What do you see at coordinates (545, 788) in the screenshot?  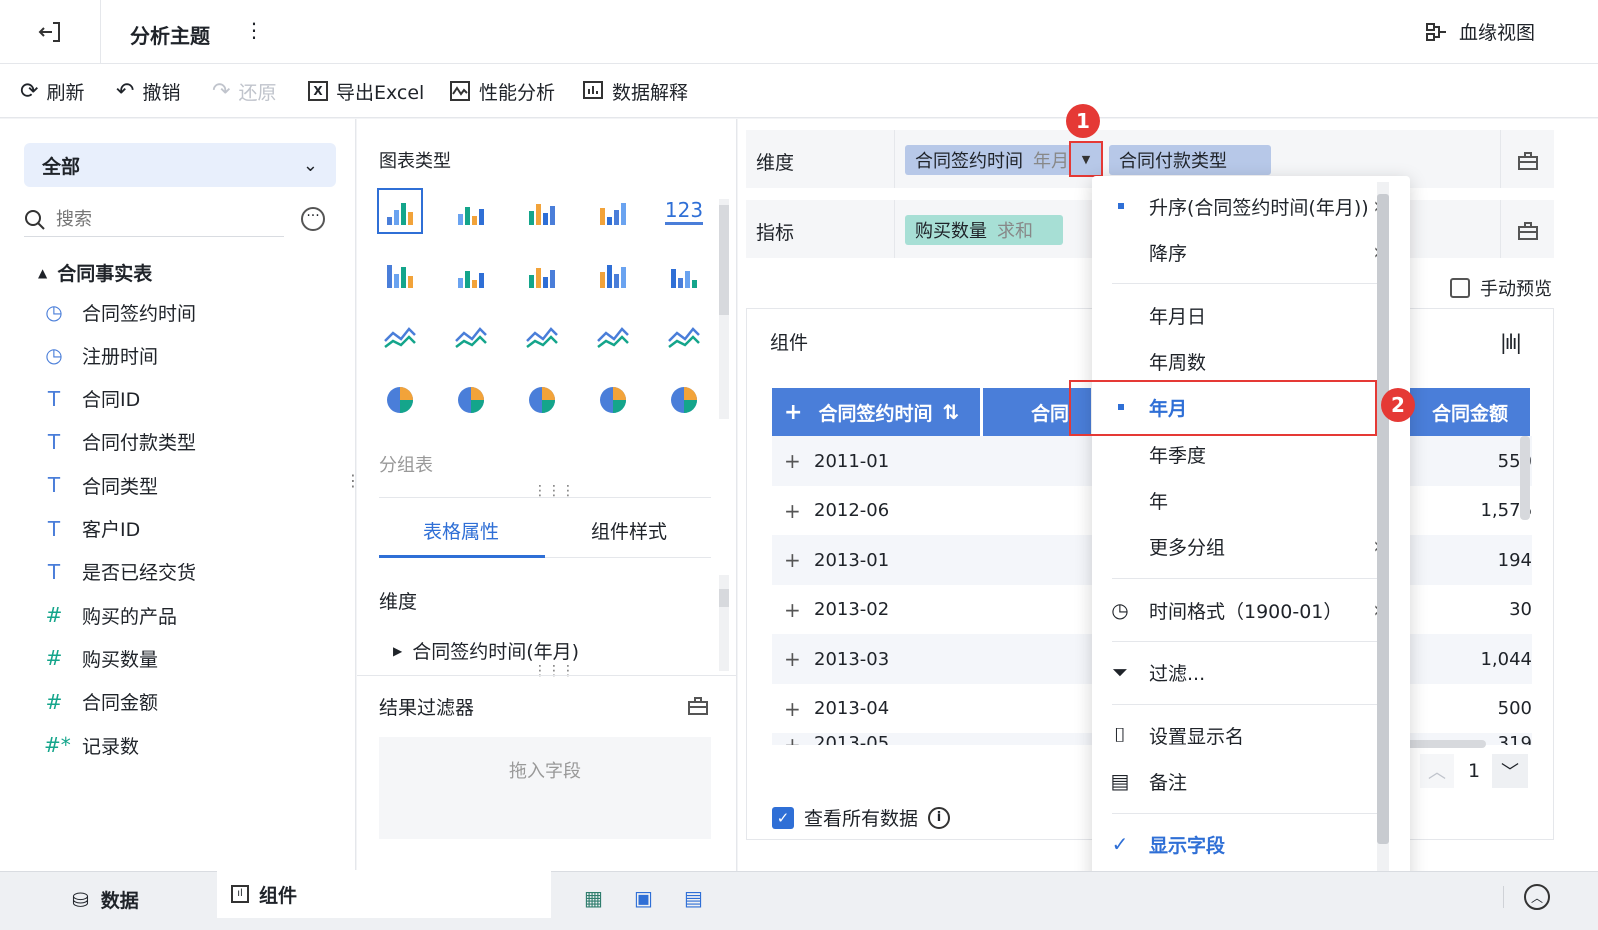 I see `filter-drop-zone: 拖入字段` at bounding box center [545, 788].